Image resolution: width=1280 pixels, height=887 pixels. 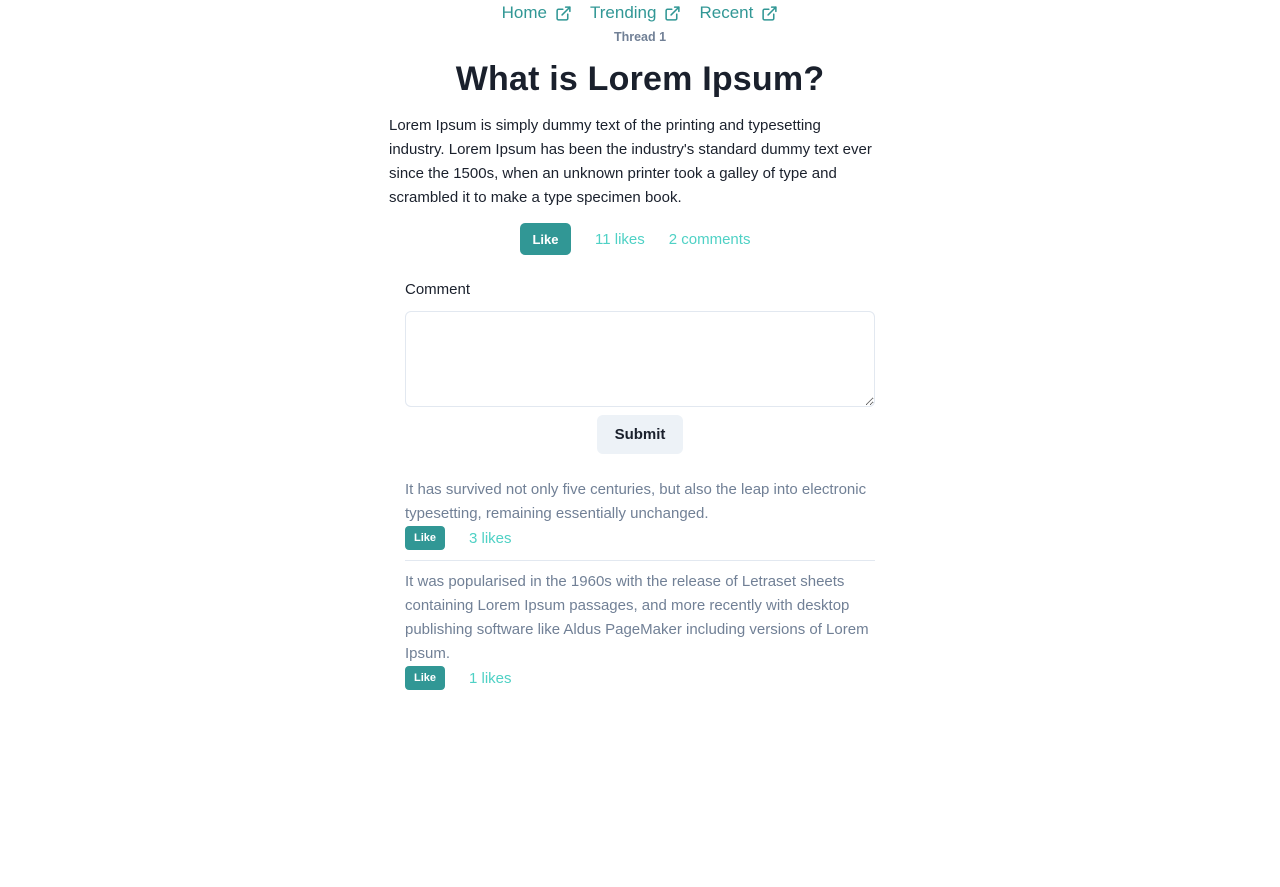 What do you see at coordinates (640, 79) in the screenshot?
I see `page-title: What is Lorem Ipsum?` at bounding box center [640, 79].